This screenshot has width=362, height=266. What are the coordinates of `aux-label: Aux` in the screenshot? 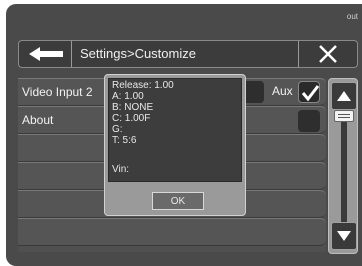 It's located at (282, 91).